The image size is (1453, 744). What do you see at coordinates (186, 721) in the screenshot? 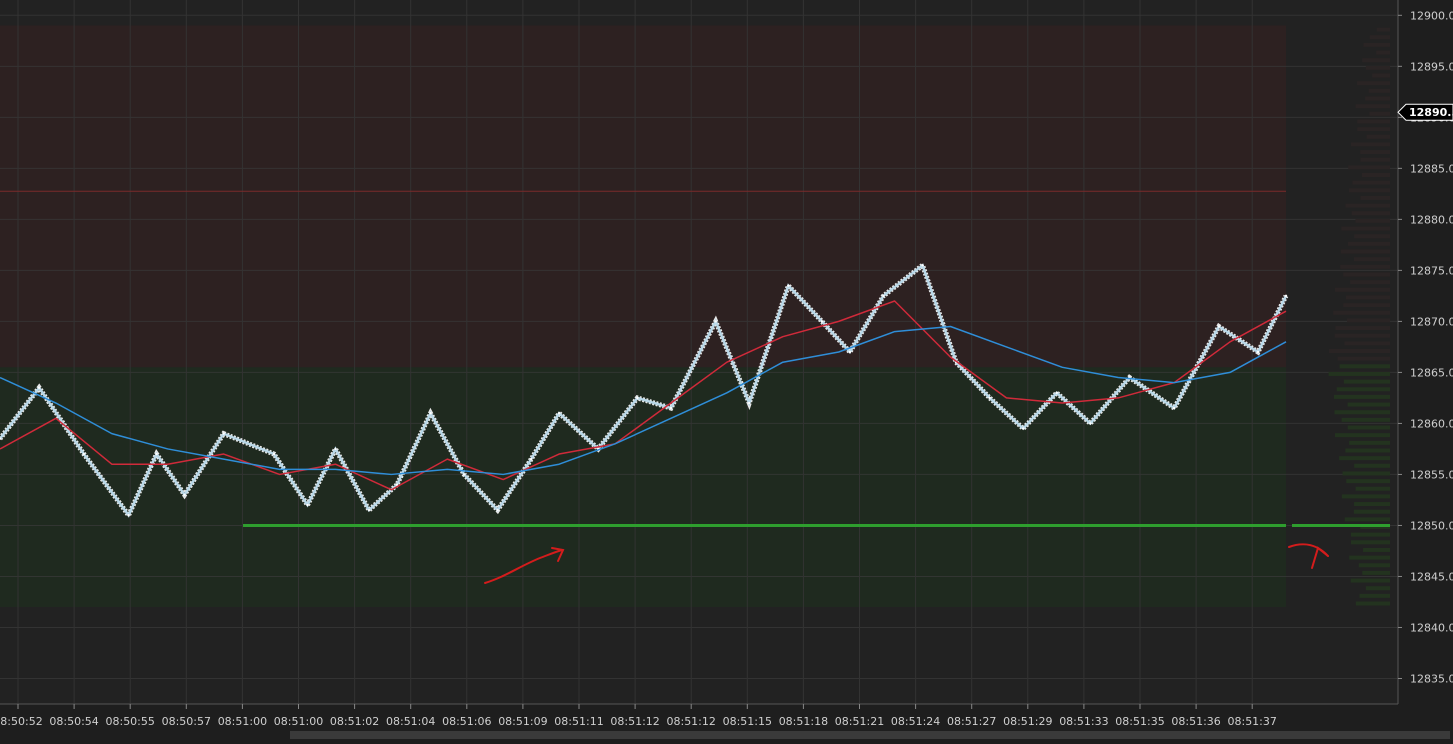
I see `time-axis-label: 08:50:57` at bounding box center [186, 721].